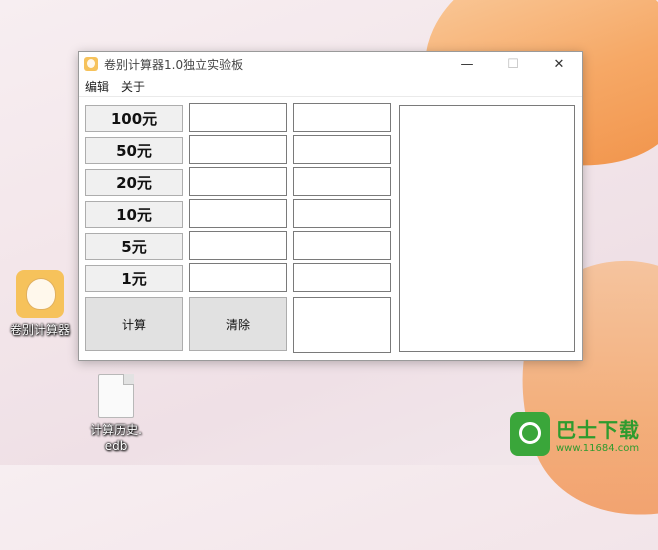  Describe the element at coordinates (134, 214) in the screenshot. I see `denomination-10-button: 10元` at that location.